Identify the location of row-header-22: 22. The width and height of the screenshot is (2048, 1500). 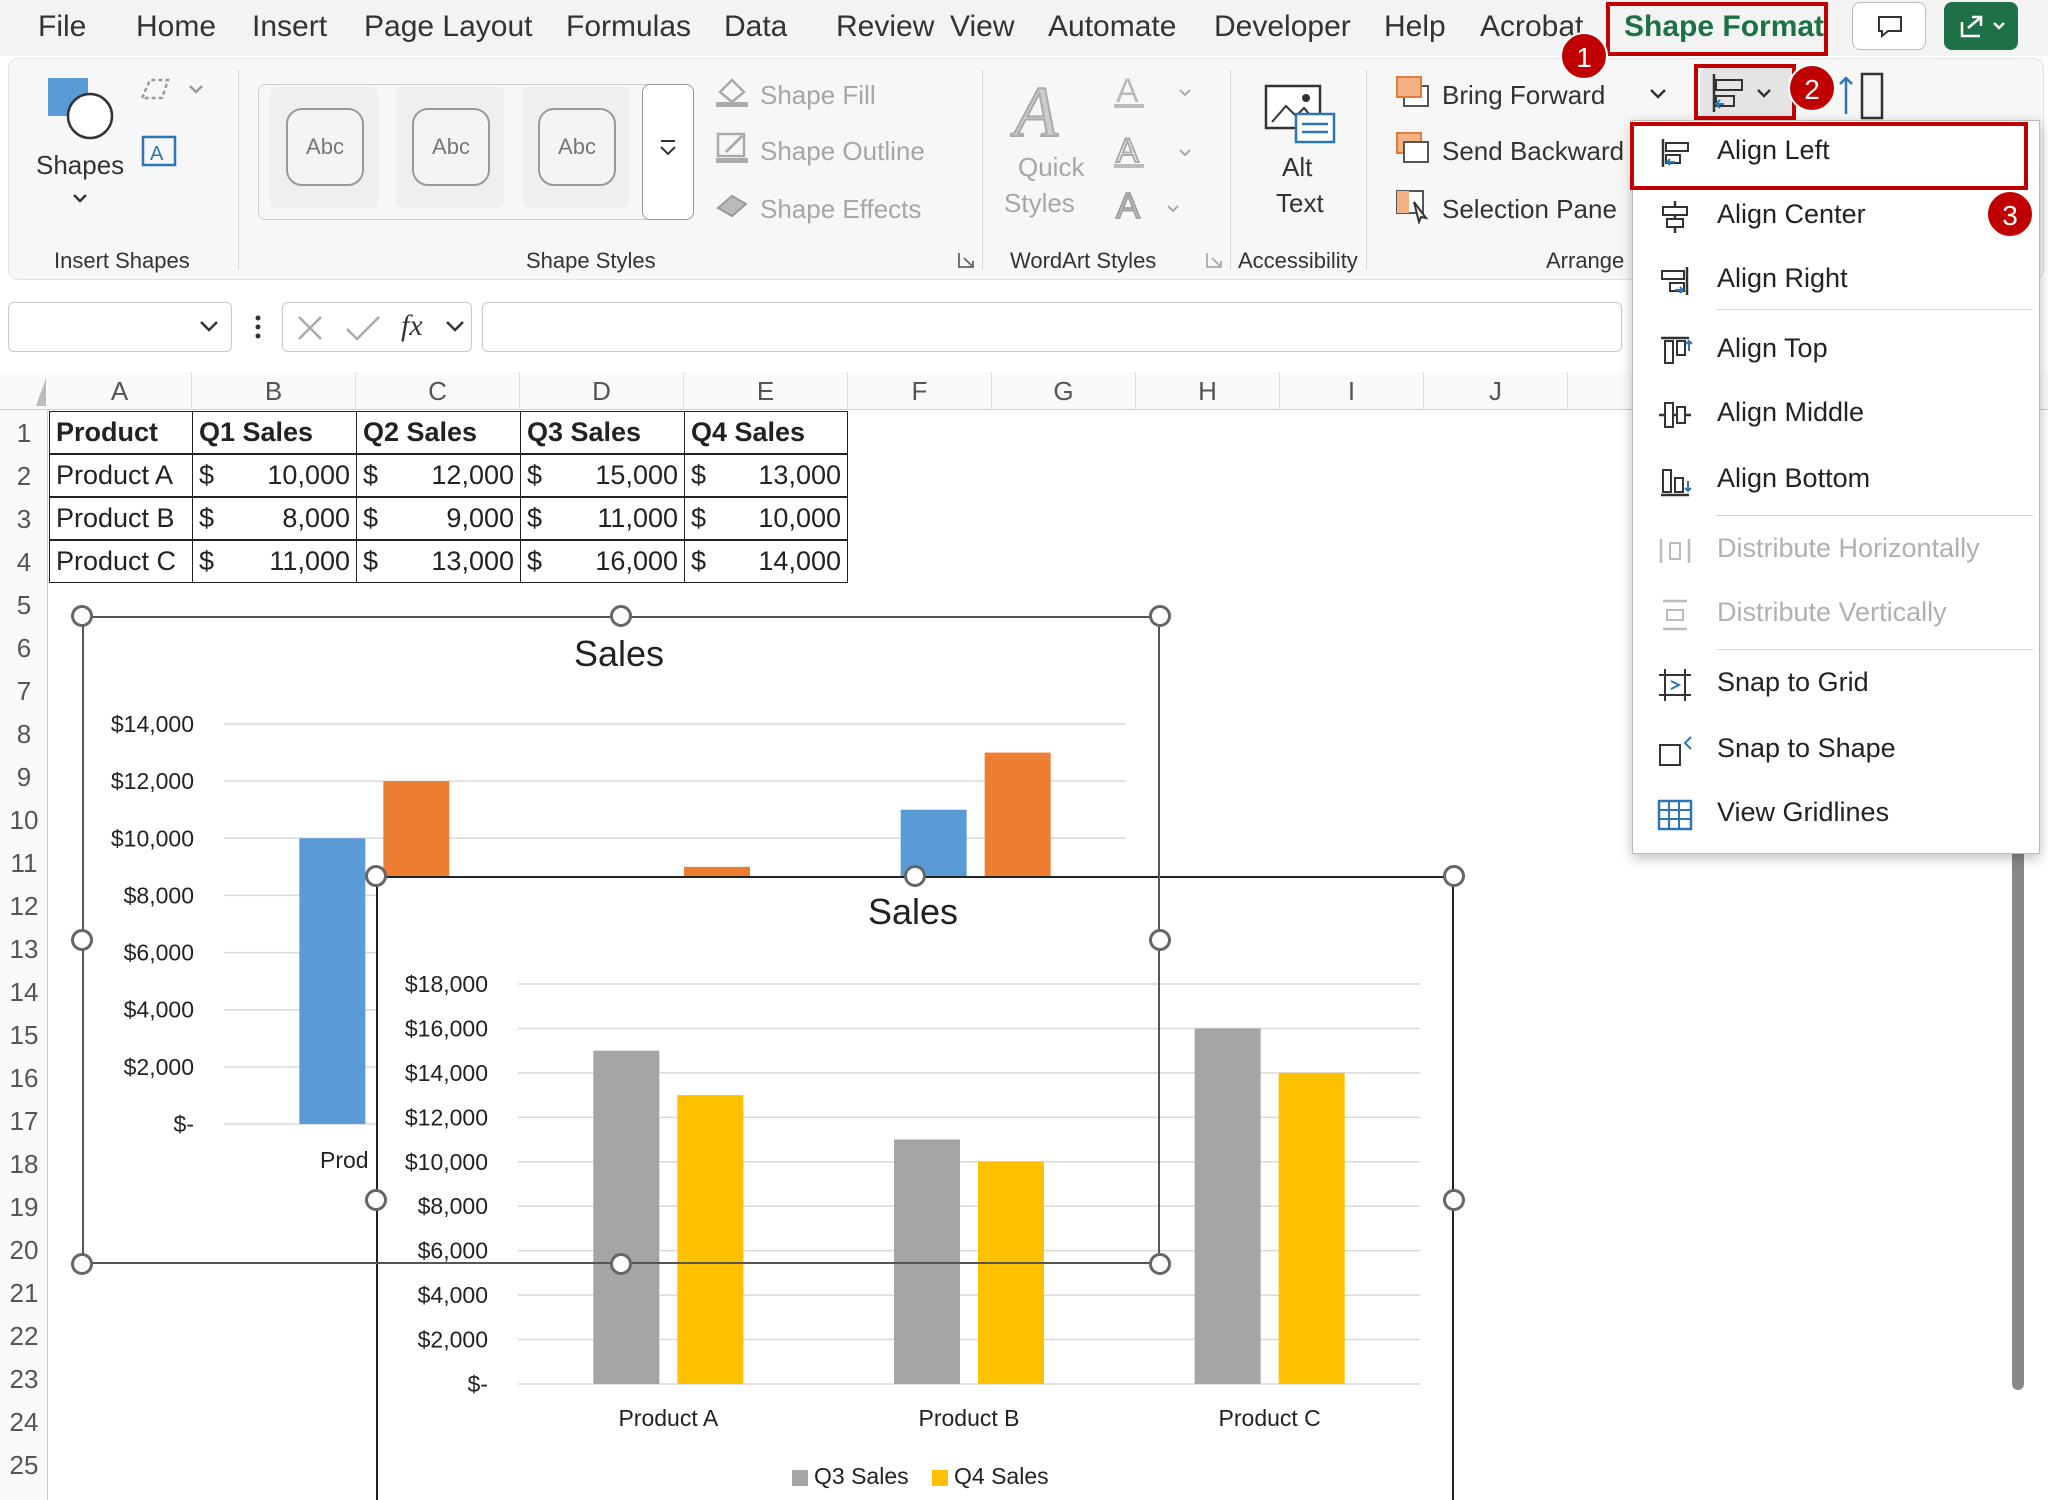
(24, 1336).